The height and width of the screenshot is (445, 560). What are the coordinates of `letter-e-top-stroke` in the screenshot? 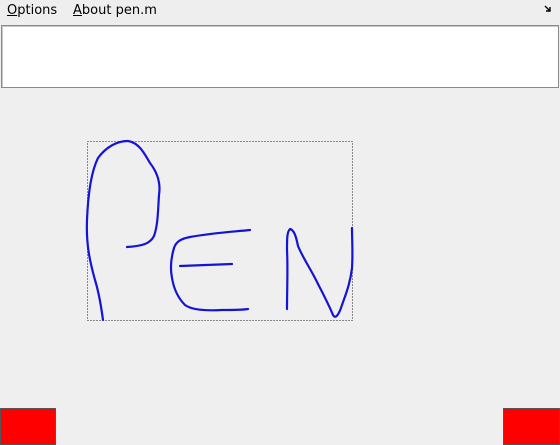 It's located at (210, 270).